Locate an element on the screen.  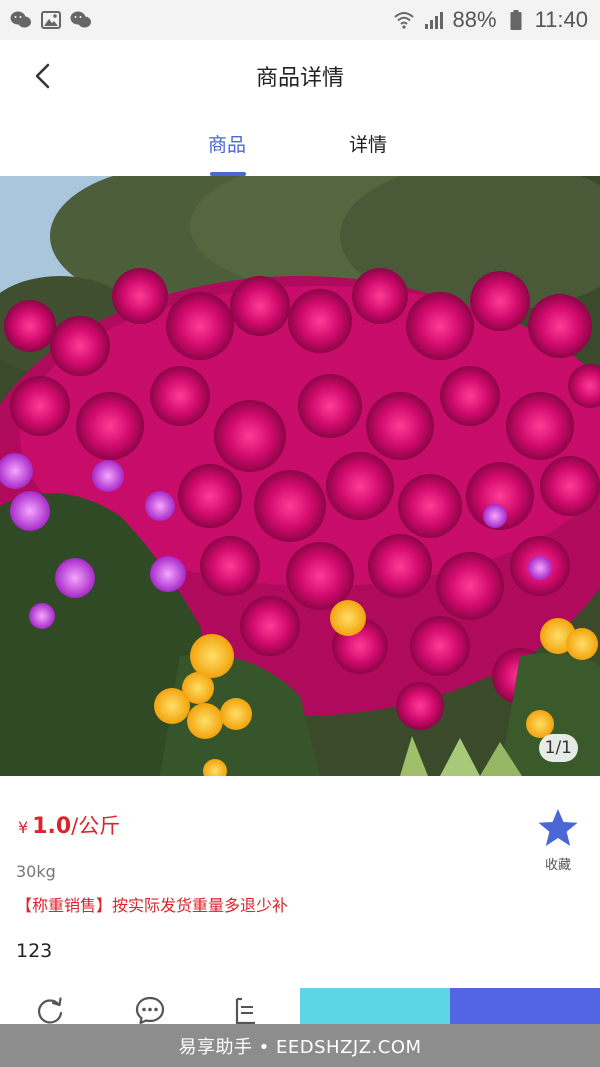
clock: 11:40 is located at coordinates (561, 19).